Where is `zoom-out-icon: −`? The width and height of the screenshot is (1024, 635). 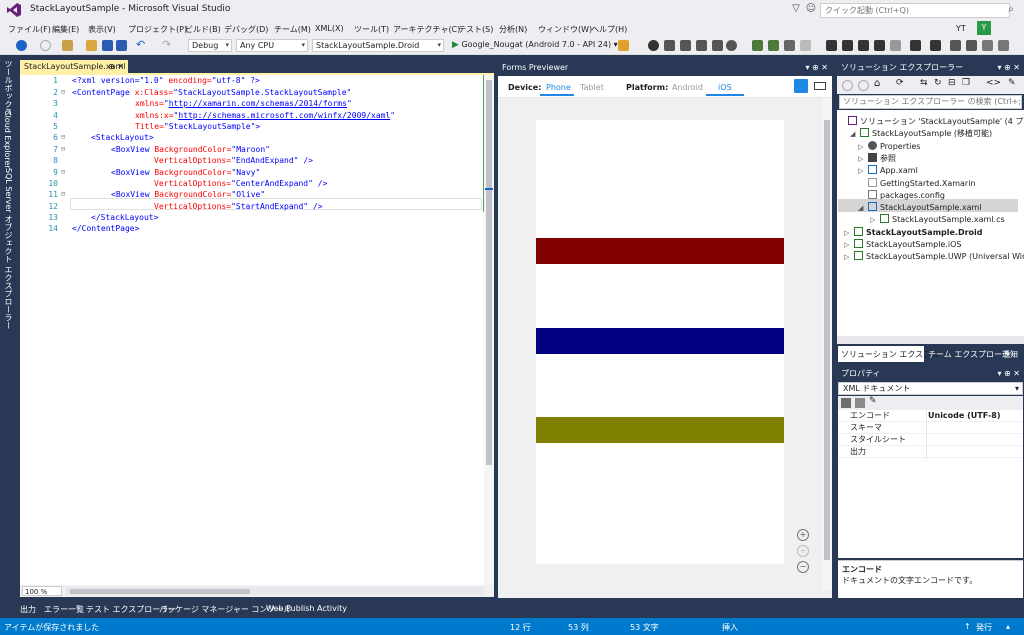
zoom-out-icon: − is located at coordinates (803, 567).